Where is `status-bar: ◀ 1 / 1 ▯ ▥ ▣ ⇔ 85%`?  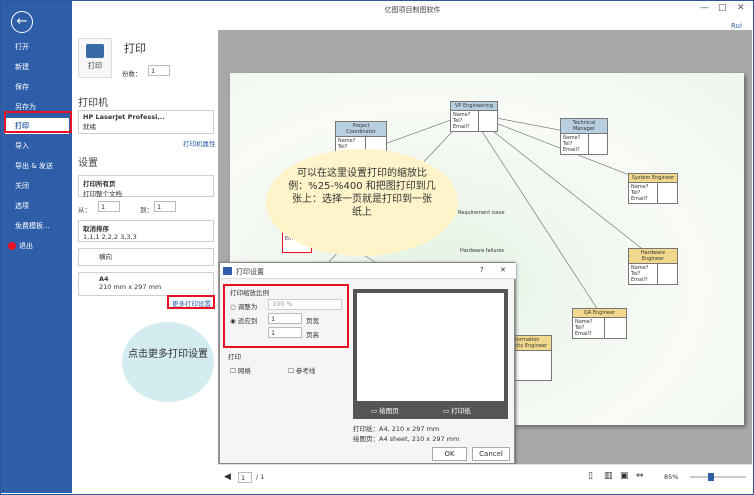
status-bar: ◀ 1 / 1 ▯ ▥ ▣ ⇔ 85% is located at coordinates (485, 479).